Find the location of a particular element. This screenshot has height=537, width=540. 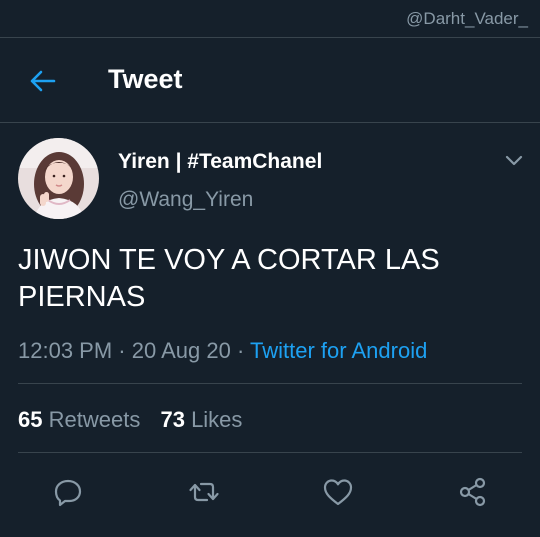

tweet-source-link: Twitter for Android is located at coordinates (338, 350).